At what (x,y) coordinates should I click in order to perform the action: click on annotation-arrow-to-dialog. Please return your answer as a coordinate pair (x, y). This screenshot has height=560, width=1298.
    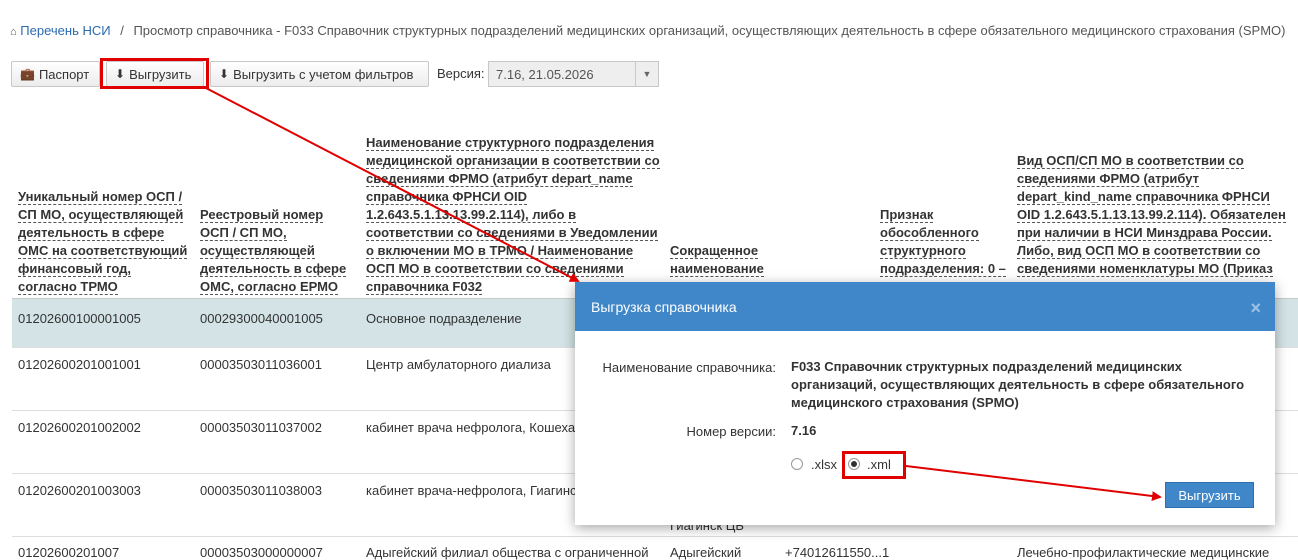
    Looking at the image, I should click on (391, 184).